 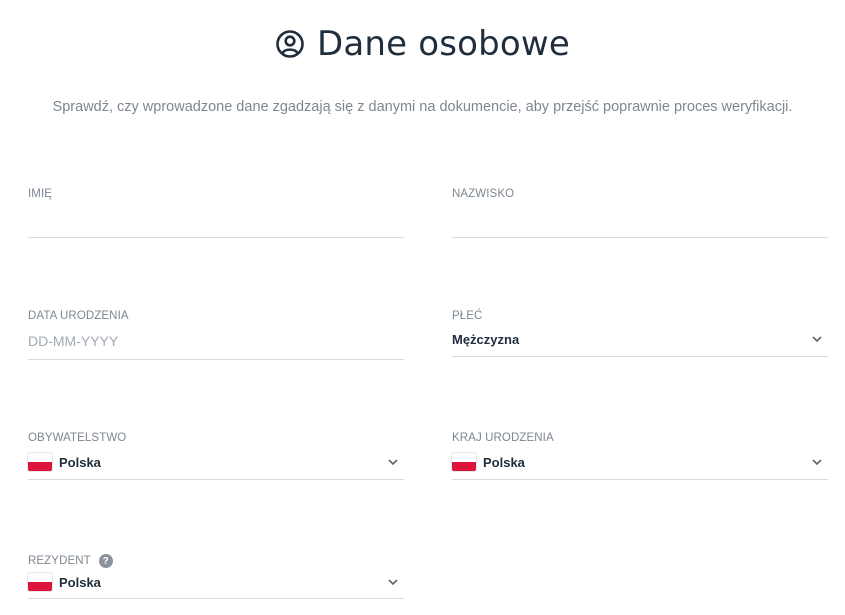 I want to click on user-circle-icon, so click(x=290, y=44).